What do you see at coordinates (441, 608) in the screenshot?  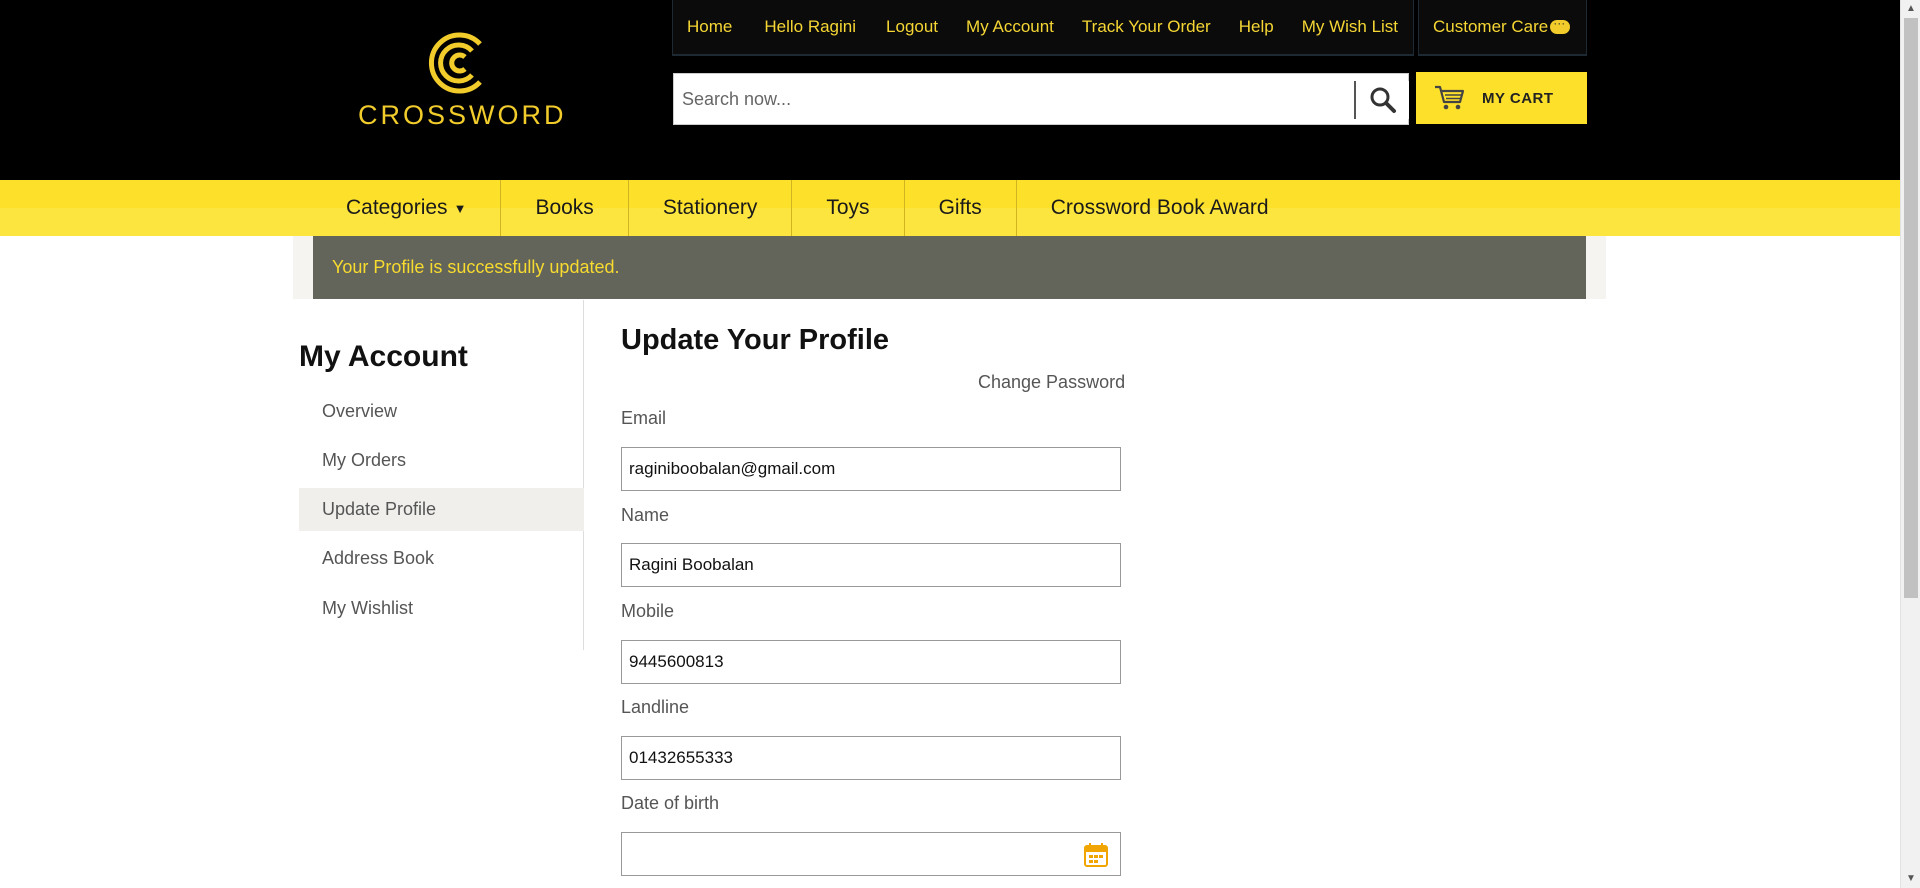 I see `sidebar-item-my-wishlist: My Wishlist` at bounding box center [441, 608].